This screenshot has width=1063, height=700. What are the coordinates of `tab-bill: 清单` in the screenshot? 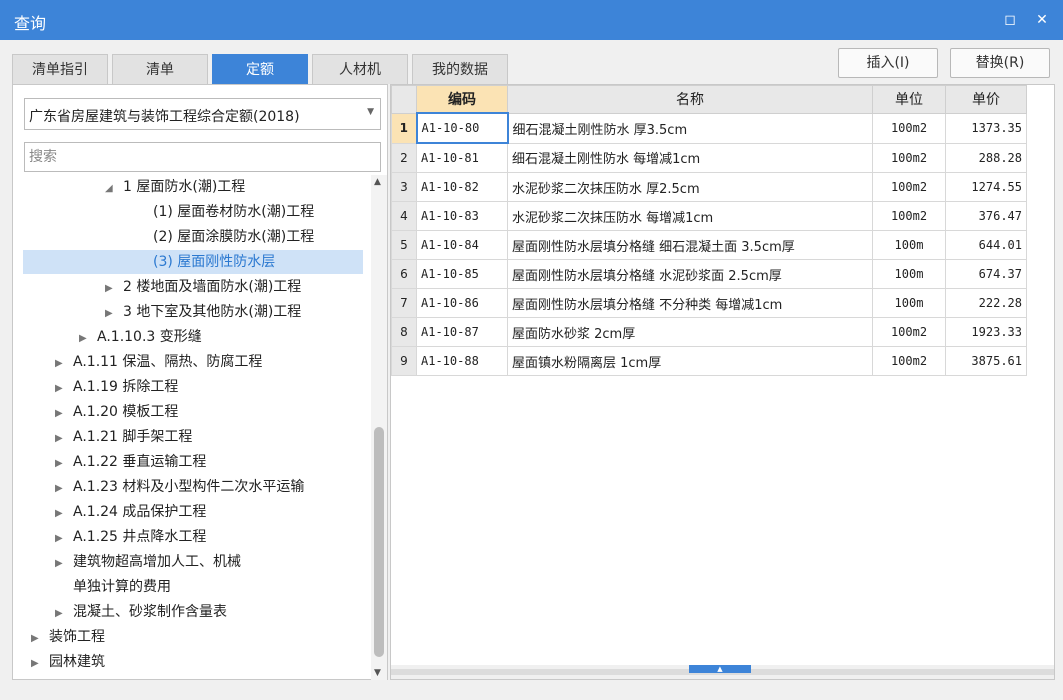 It's located at (160, 69).